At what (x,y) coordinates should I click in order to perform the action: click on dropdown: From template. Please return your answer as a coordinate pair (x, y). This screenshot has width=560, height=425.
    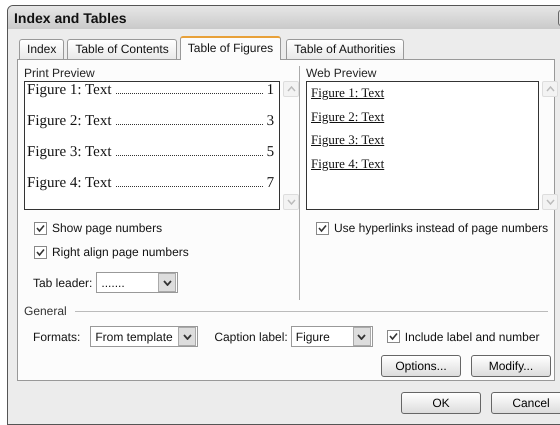
    Looking at the image, I should click on (144, 336).